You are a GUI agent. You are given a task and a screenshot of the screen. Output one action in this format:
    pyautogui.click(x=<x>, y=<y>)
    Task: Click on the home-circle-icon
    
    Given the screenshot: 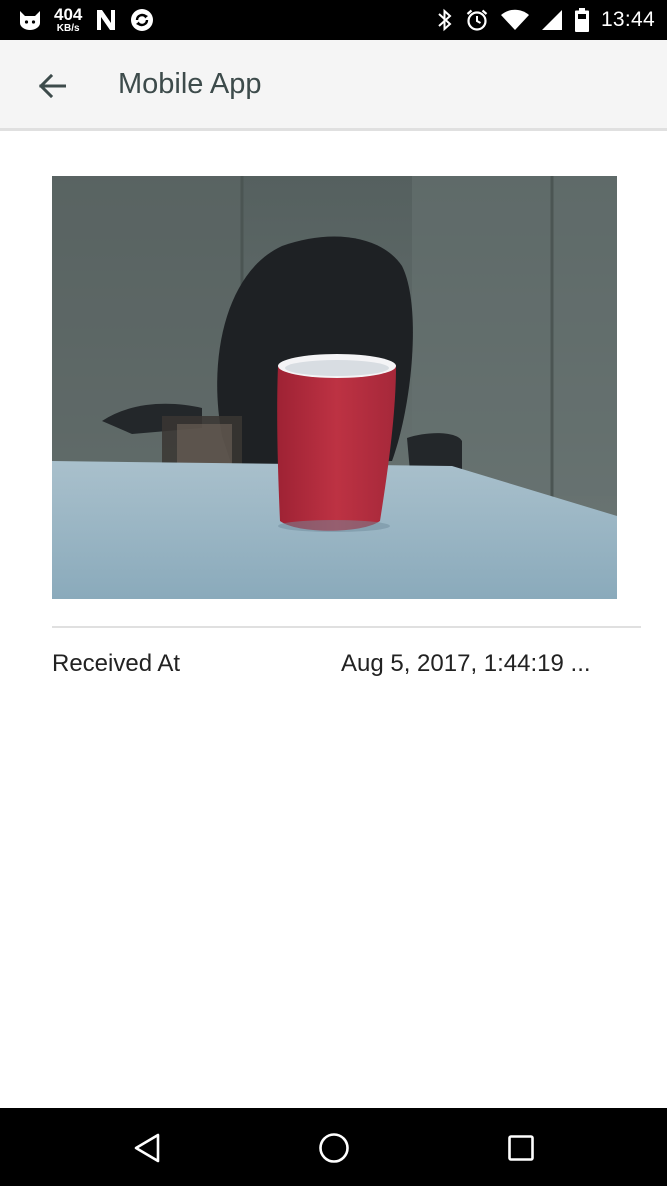 What is the action you would take?
    pyautogui.click(x=334, y=1148)
    